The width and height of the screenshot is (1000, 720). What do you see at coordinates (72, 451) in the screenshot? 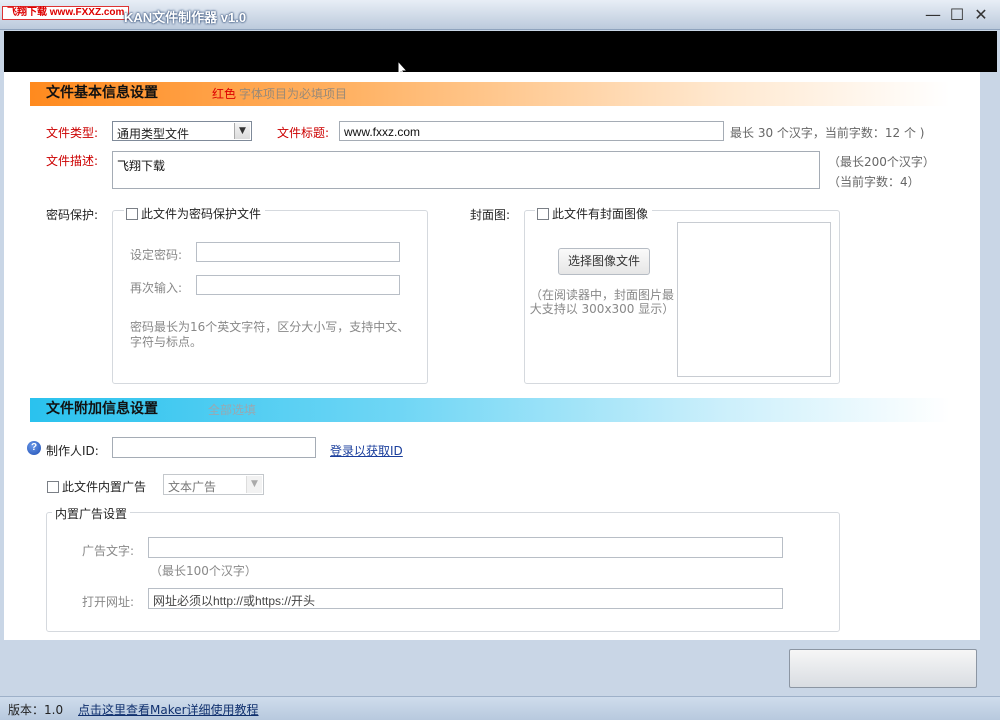
I see `creator-id-label: 制作人ID:` at bounding box center [72, 451].